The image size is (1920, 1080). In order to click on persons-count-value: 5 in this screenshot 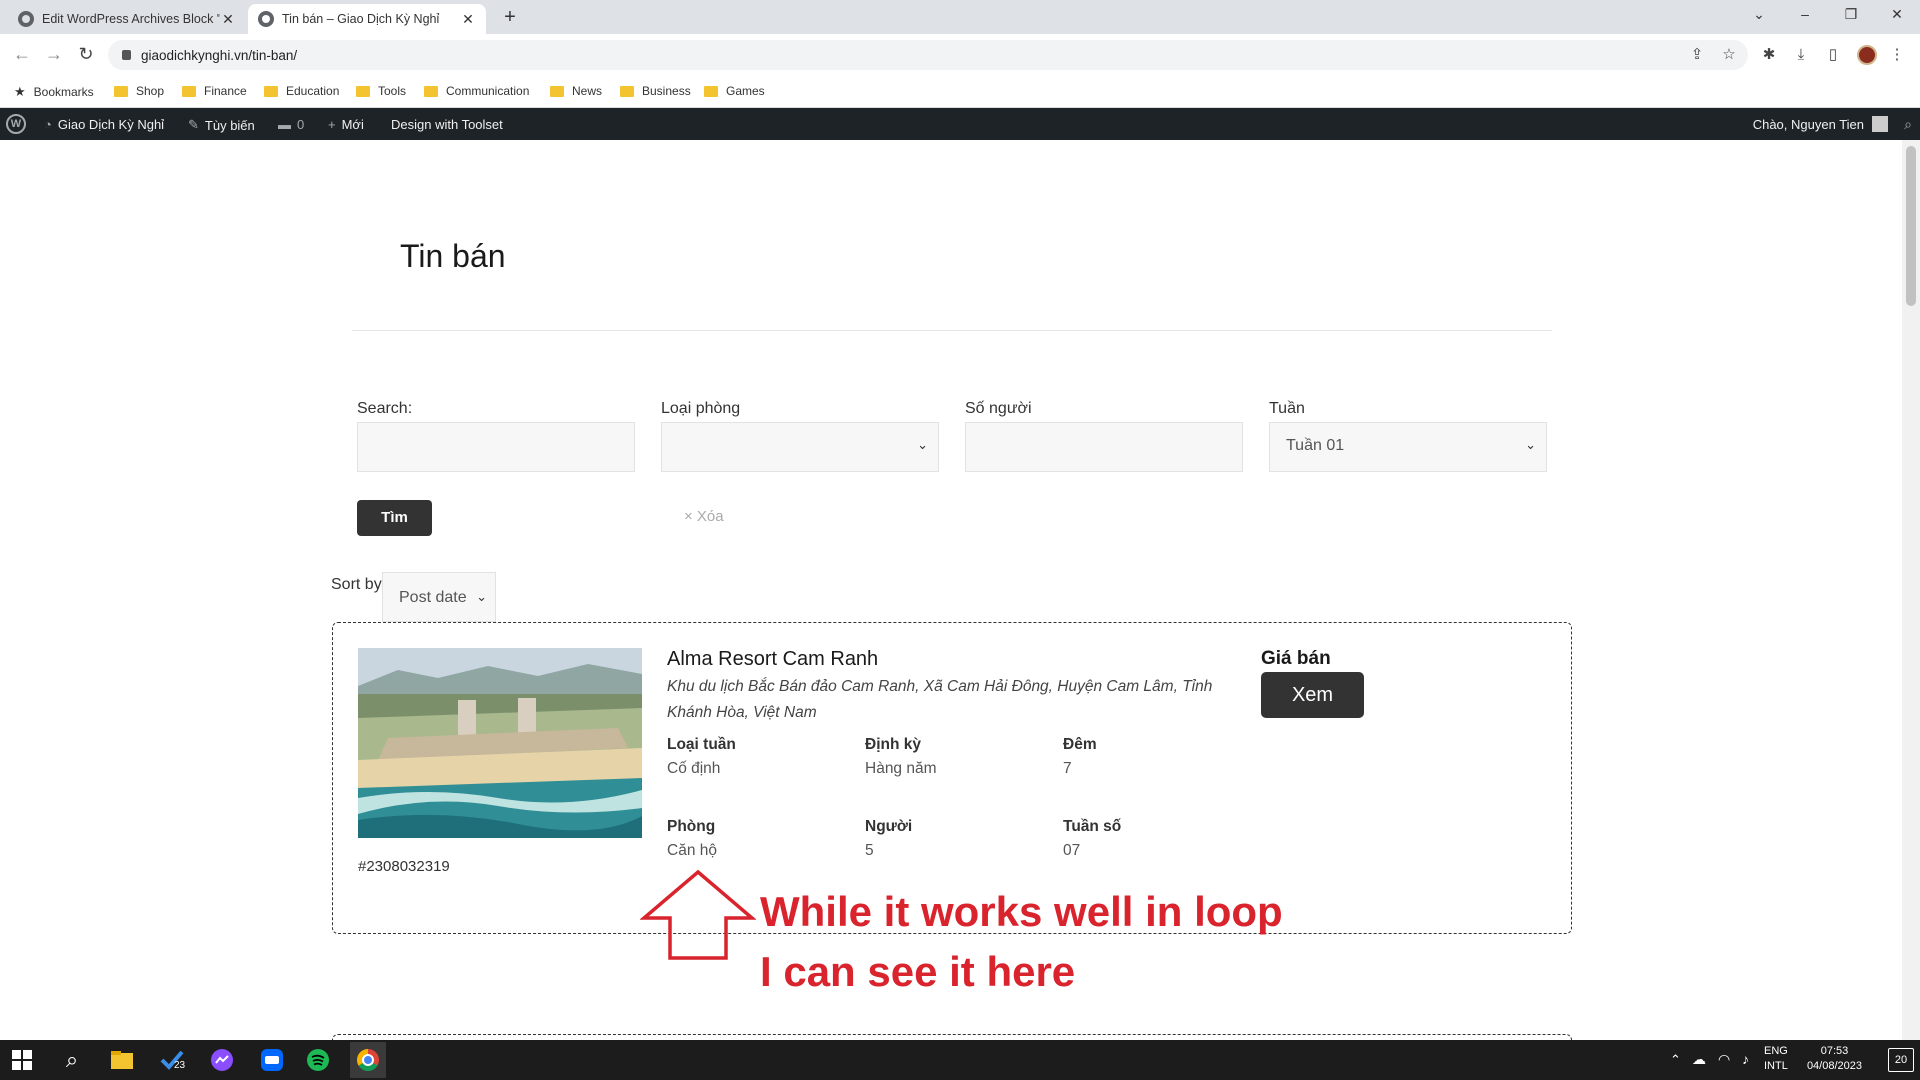, I will do `click(869, 850)`.